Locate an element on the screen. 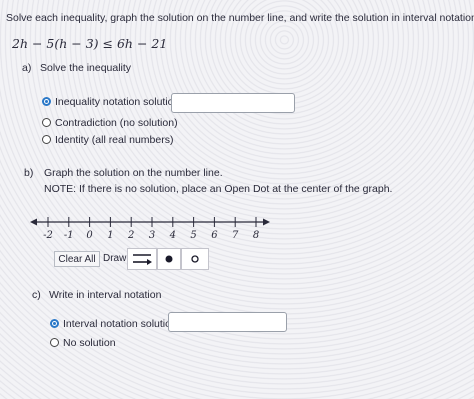 The height and width of the screenshot is (399, 474). radio-no-solution is located at coordinates (54, 342).